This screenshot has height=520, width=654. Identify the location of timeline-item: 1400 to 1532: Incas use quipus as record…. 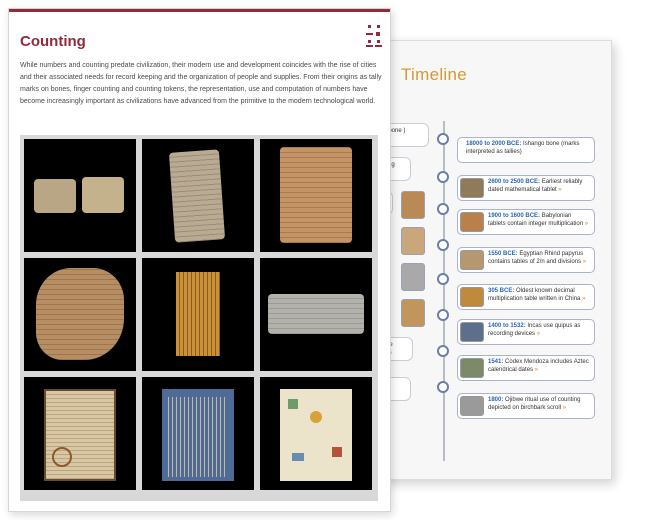
(526, 332).